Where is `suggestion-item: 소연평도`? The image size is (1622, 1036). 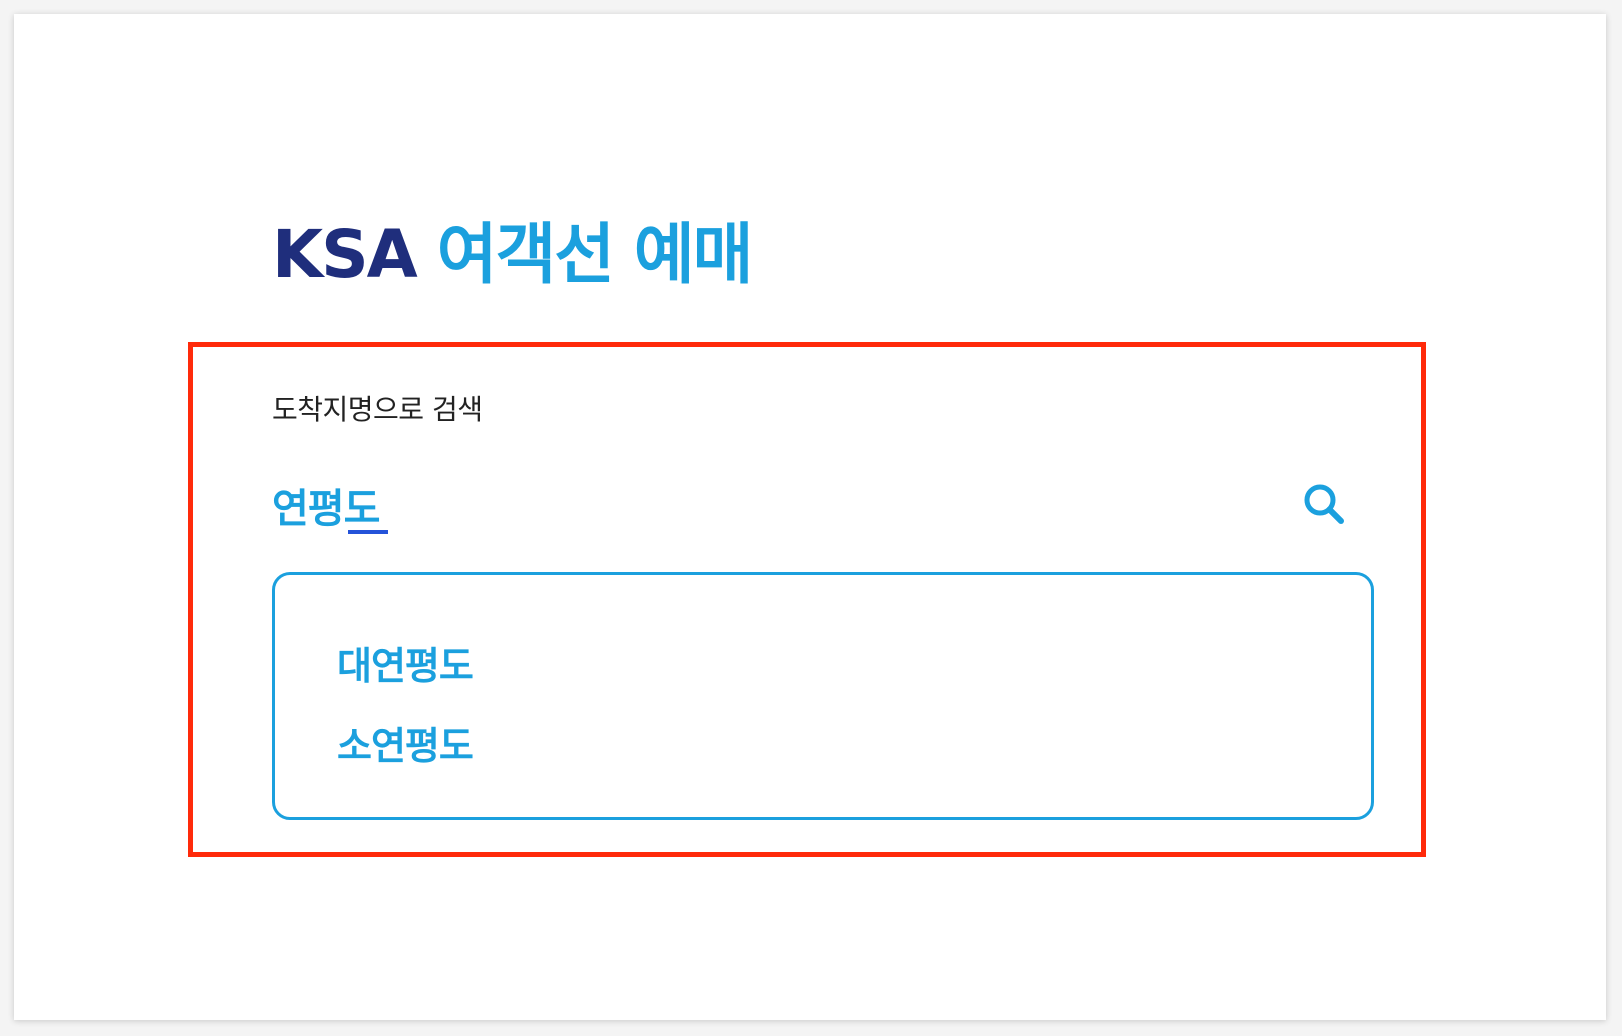 suggestion-item: 소연평도 is located at coordinates (405, 742).